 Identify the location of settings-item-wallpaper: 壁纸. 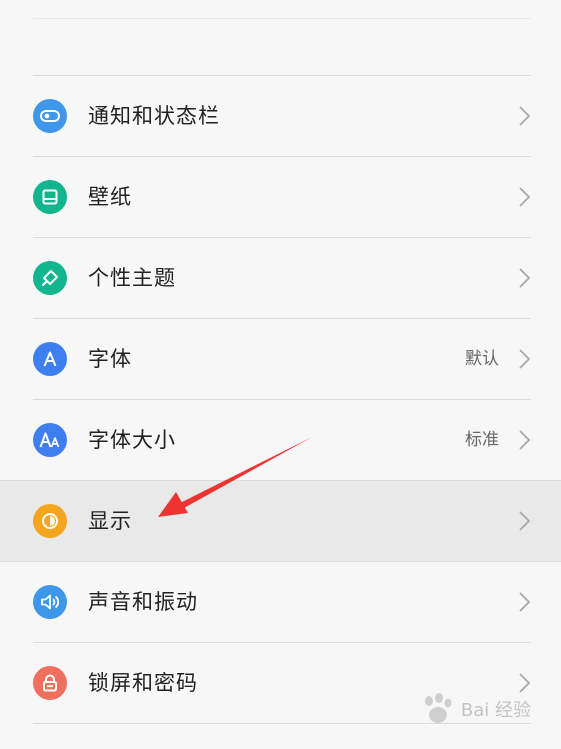
(280, 196).